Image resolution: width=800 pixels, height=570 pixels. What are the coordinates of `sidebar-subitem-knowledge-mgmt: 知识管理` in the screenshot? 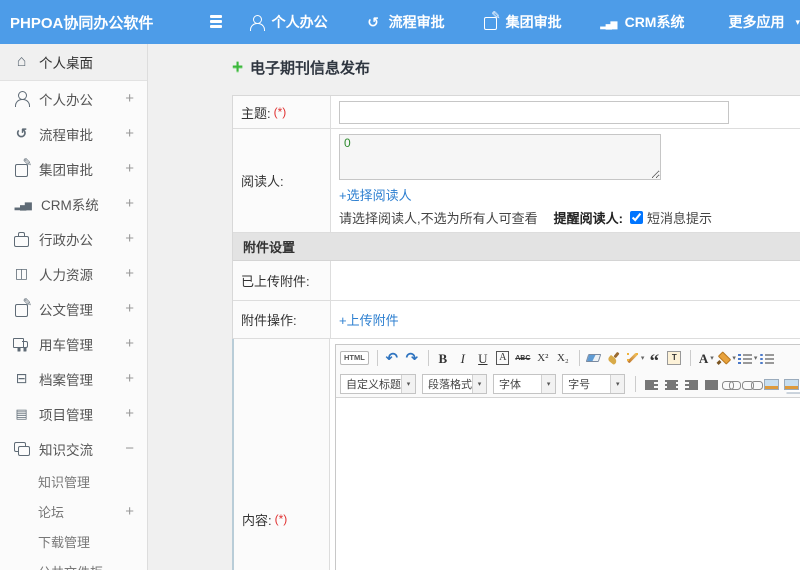 It's located at (73, 481).